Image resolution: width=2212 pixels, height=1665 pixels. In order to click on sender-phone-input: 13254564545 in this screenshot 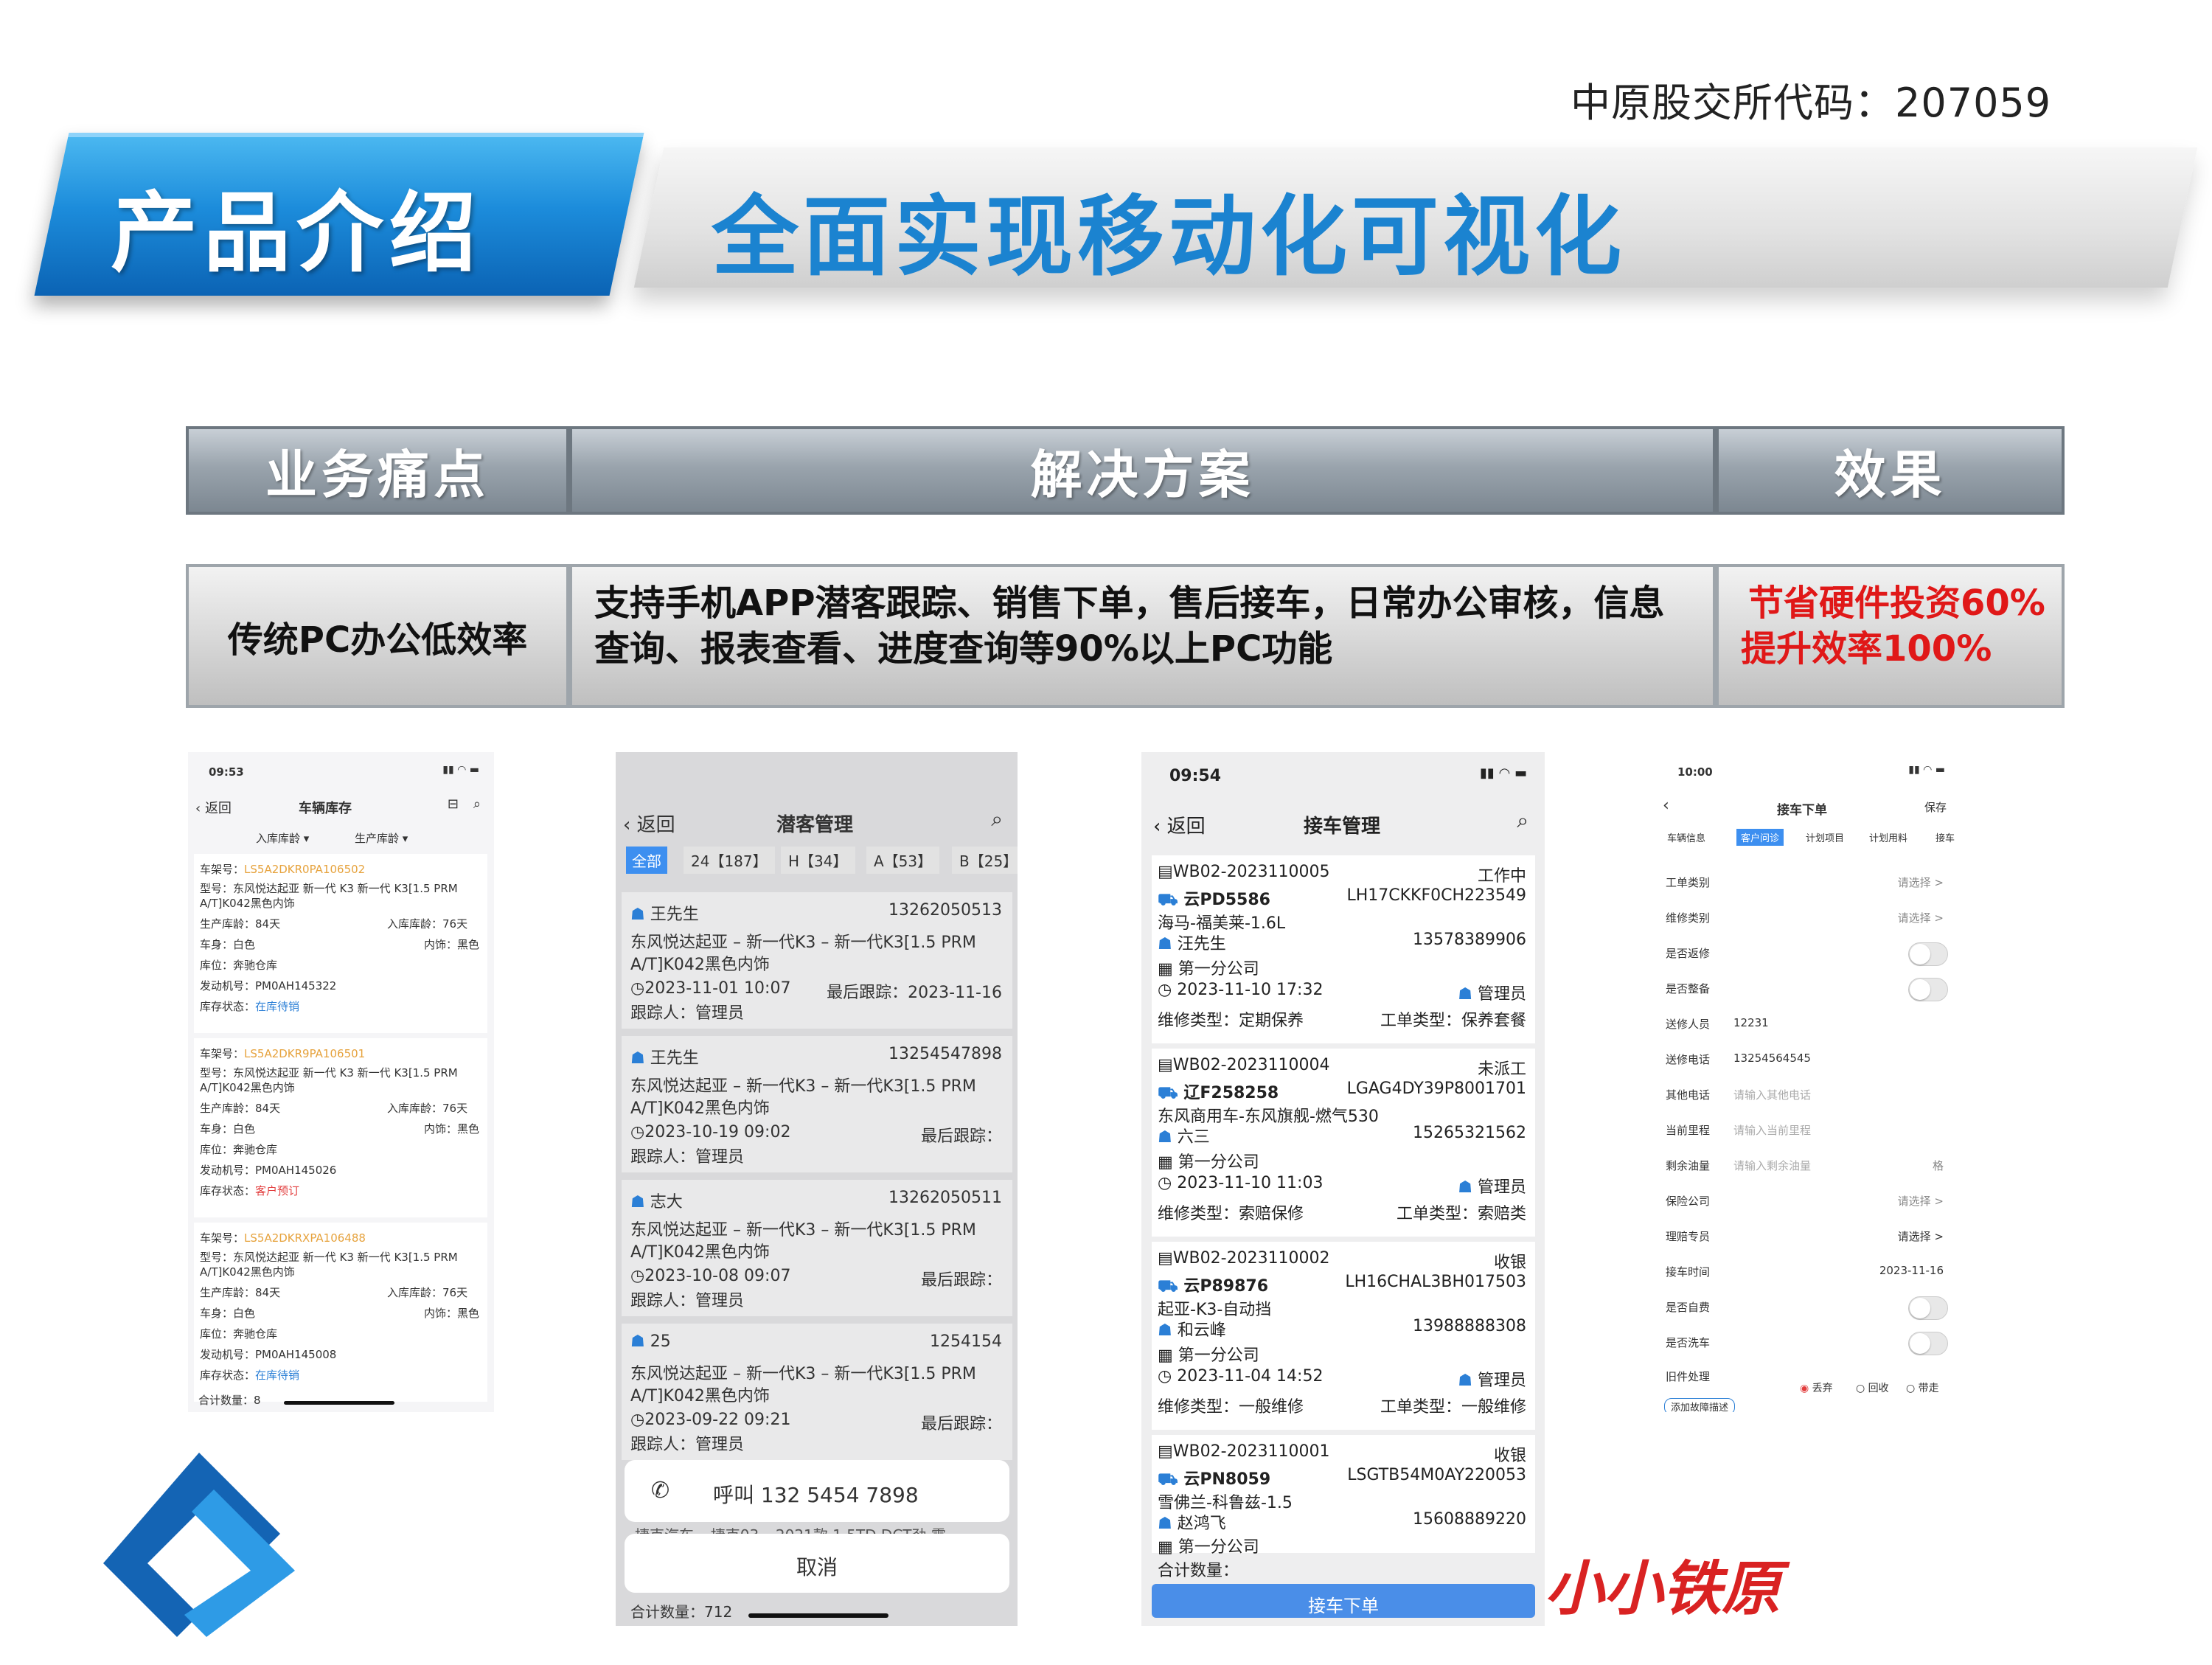, I will do `click(1772, 1058)`.